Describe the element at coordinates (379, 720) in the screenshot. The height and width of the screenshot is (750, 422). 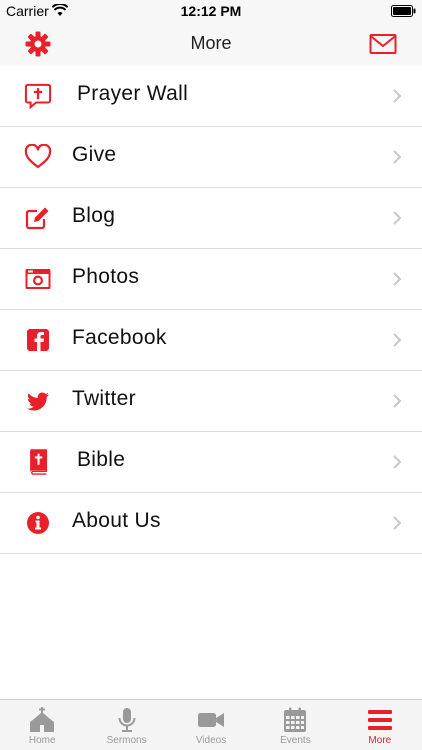
I see `menu-icon` at that location.